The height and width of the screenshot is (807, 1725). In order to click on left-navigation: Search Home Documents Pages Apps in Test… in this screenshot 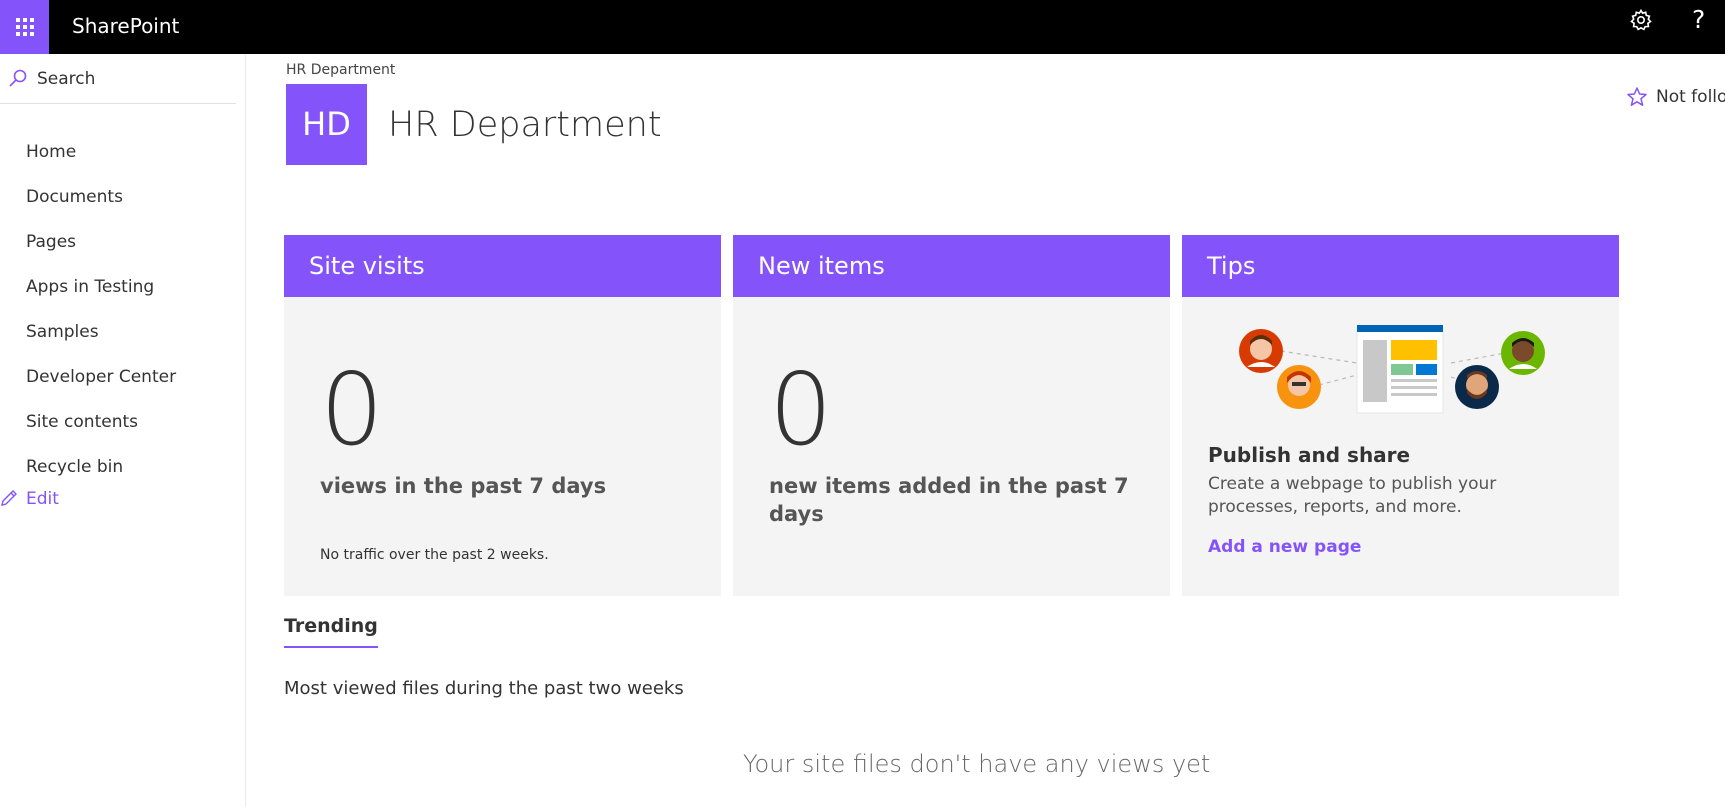, I will do `click(123, 430)`.